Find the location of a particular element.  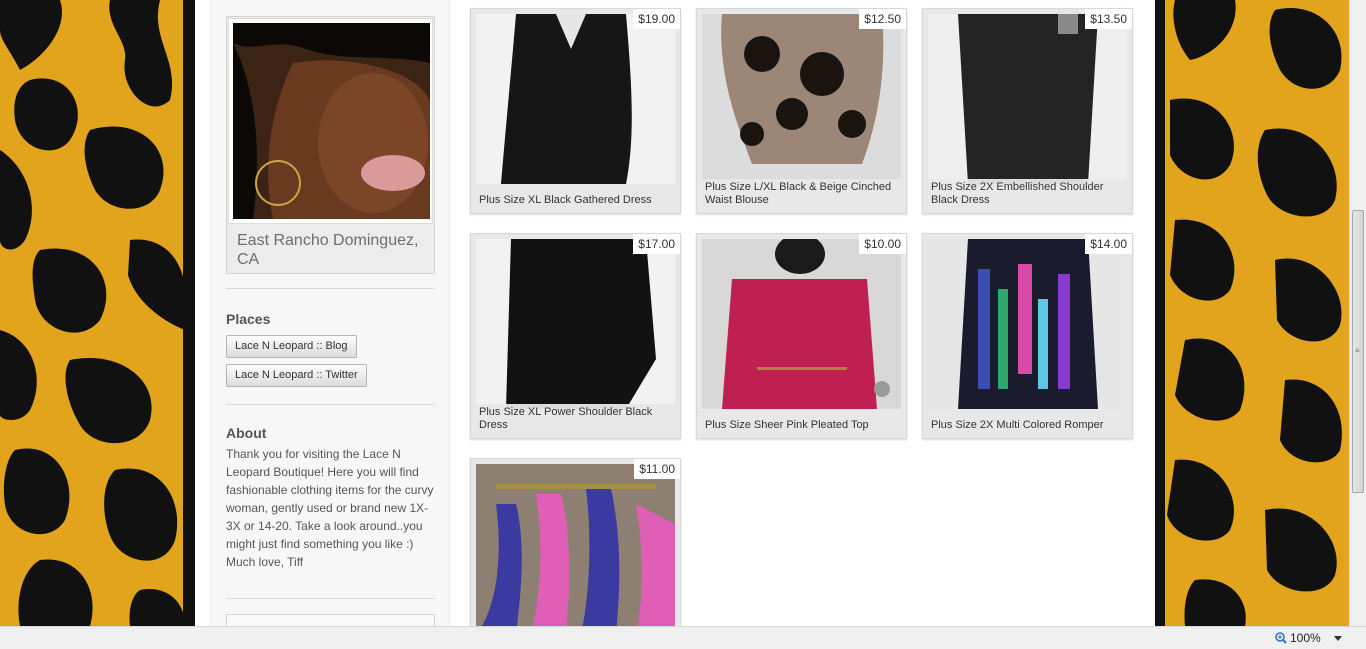

item-price: $11.00 is located at coordinates (657, 469).